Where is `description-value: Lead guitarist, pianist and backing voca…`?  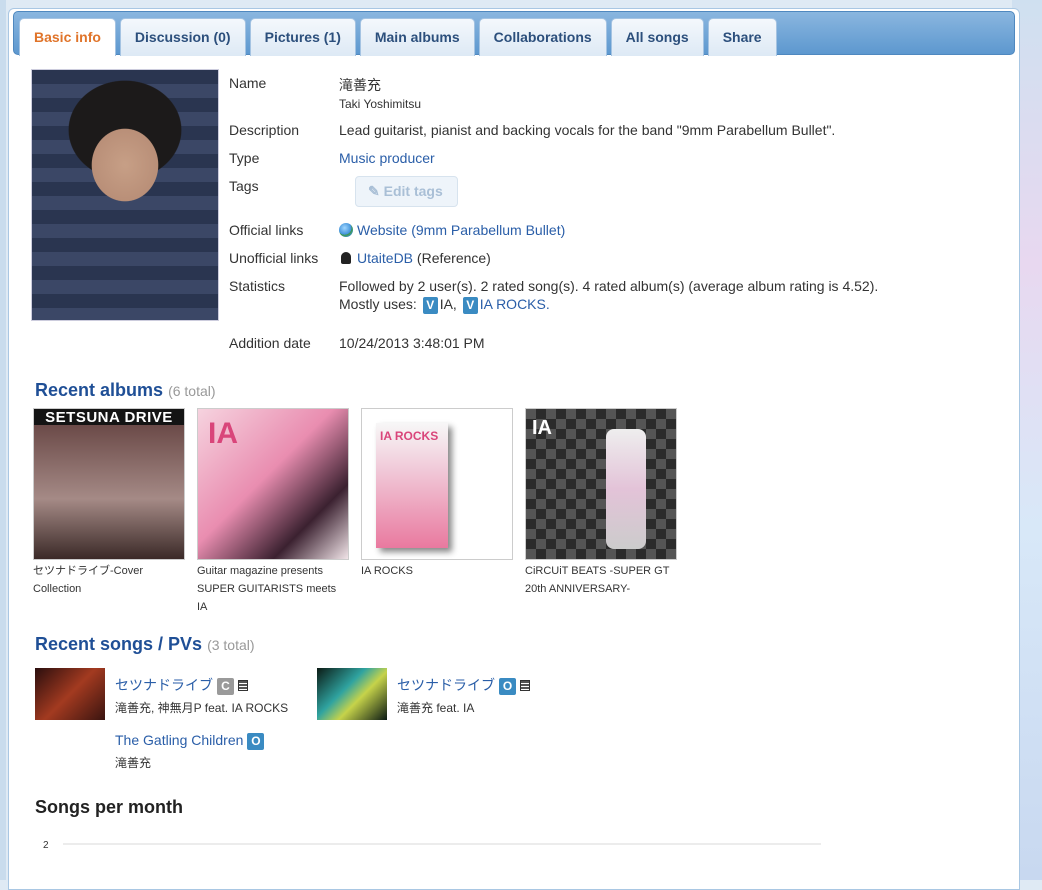 description-value: Lead guitarist, pianist and backing voca… is located at coordinates (587, 130).